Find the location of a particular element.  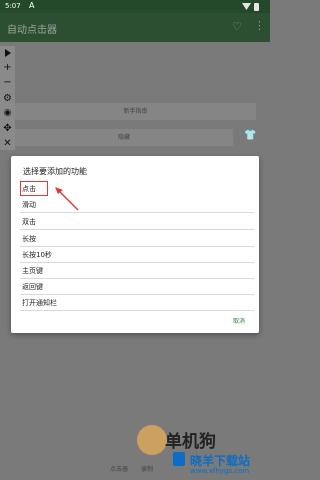

wifi-icon is located at coordinates (246, 6).